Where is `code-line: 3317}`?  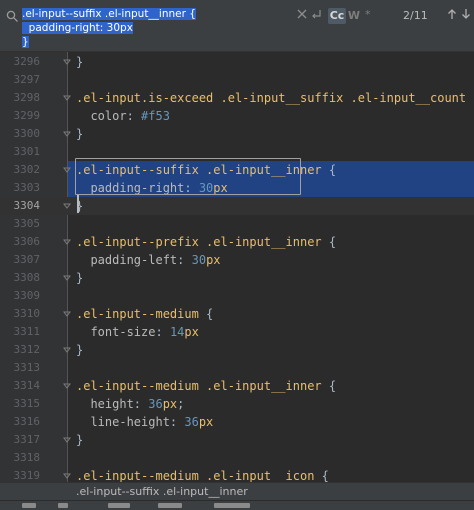
code-line: 3317} is located at coordinates (237, 440).